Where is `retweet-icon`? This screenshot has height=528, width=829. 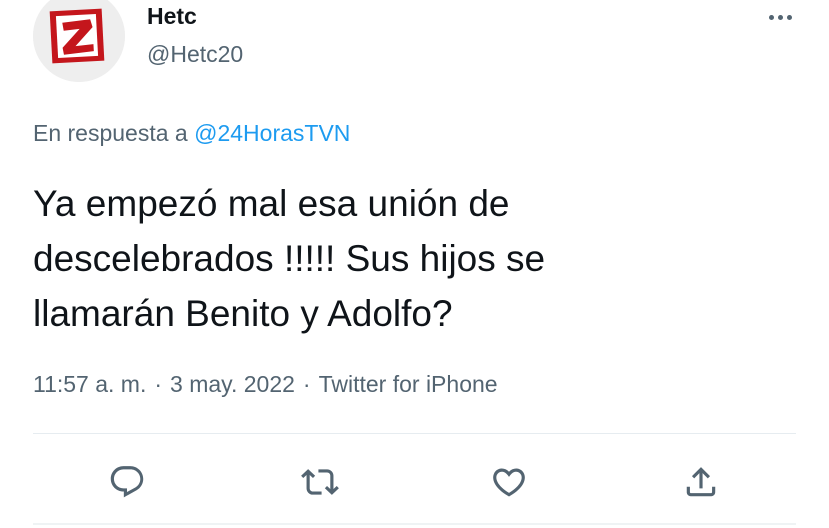 retweet-icon is located at coordinates (320, 482).